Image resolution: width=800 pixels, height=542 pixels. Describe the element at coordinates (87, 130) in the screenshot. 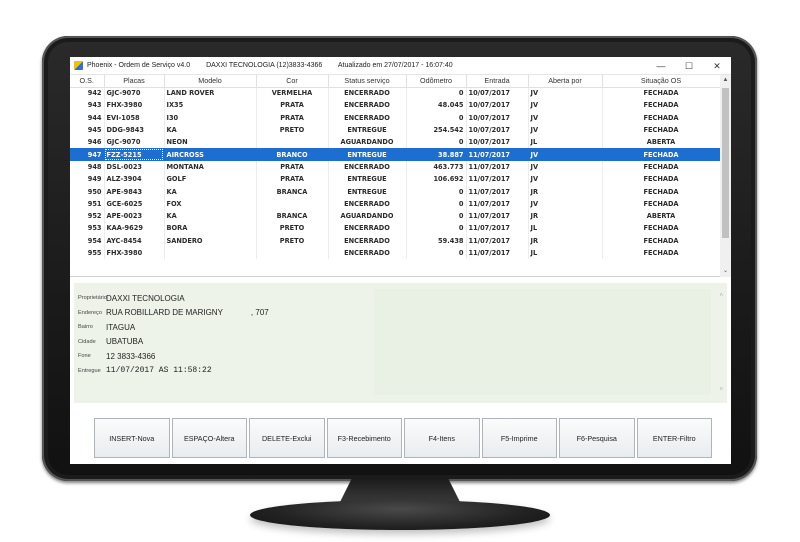

I see `cell-os: 945` at that location.